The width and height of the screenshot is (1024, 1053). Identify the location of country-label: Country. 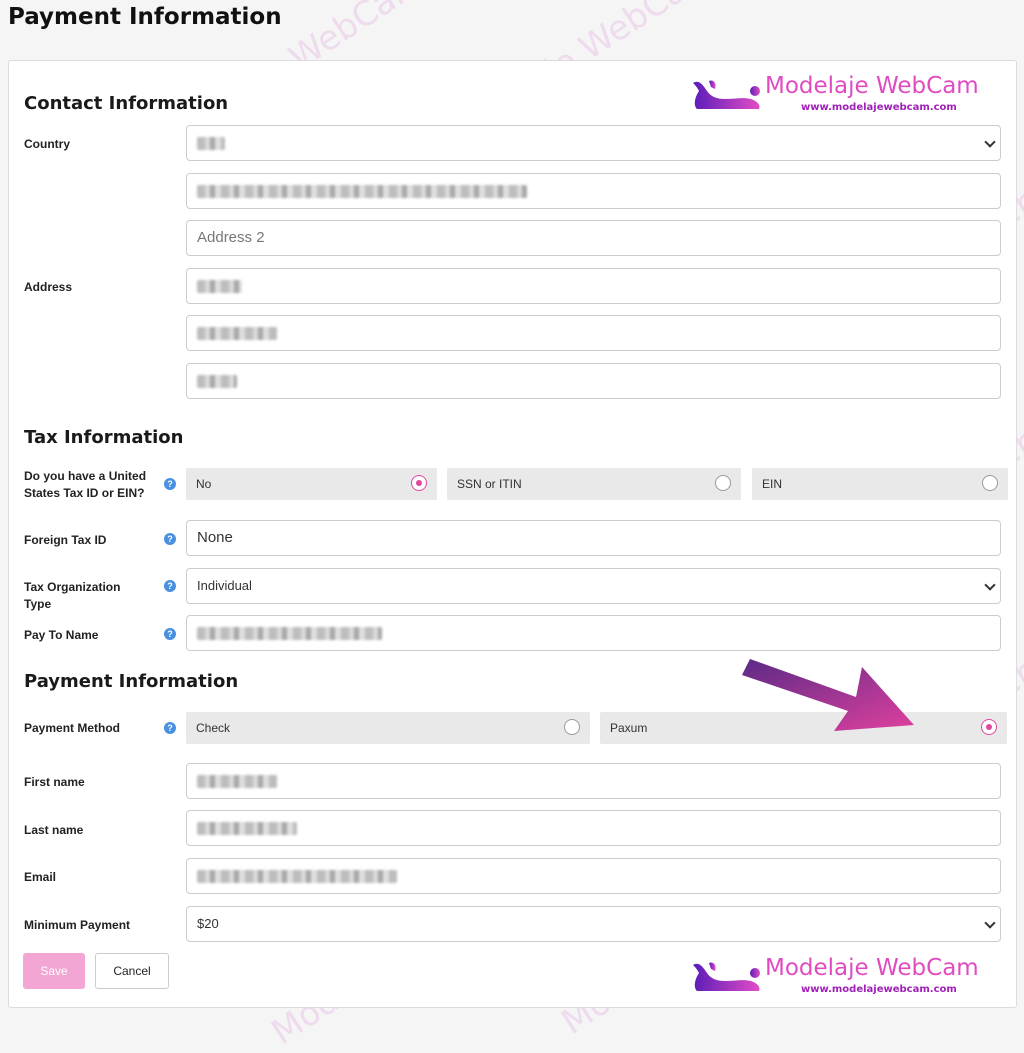
(47, 144).